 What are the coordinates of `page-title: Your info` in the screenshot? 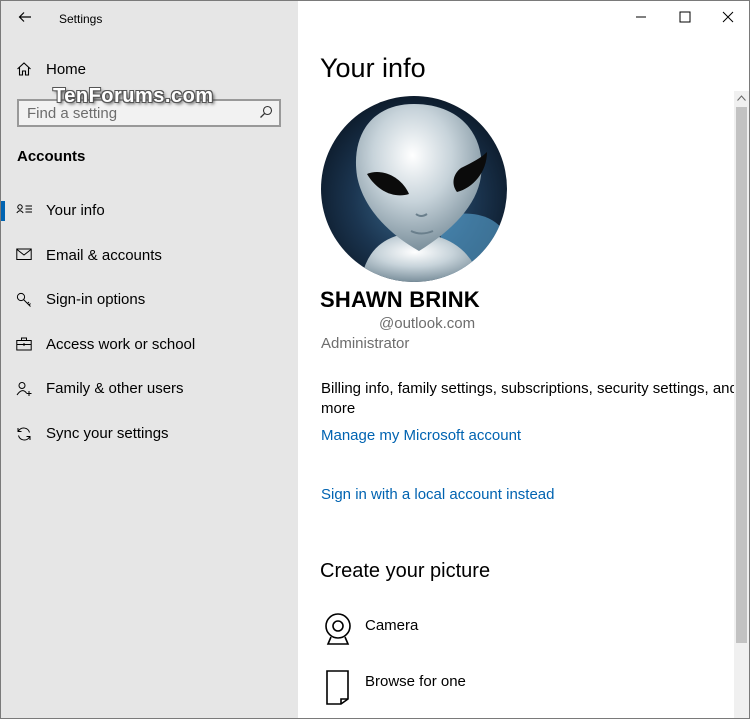 It's located at (373, 68).